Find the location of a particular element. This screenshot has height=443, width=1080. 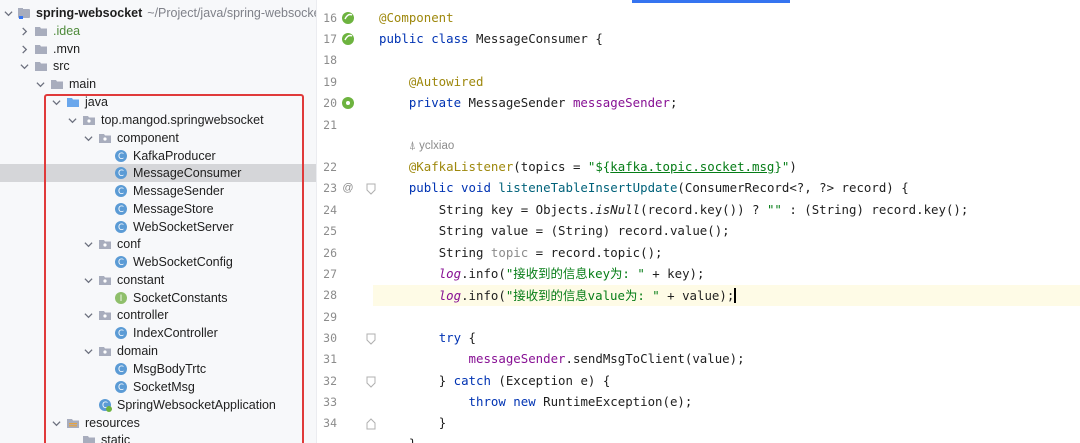

tree-item-controller: controller is located at coordinates (158, 315).